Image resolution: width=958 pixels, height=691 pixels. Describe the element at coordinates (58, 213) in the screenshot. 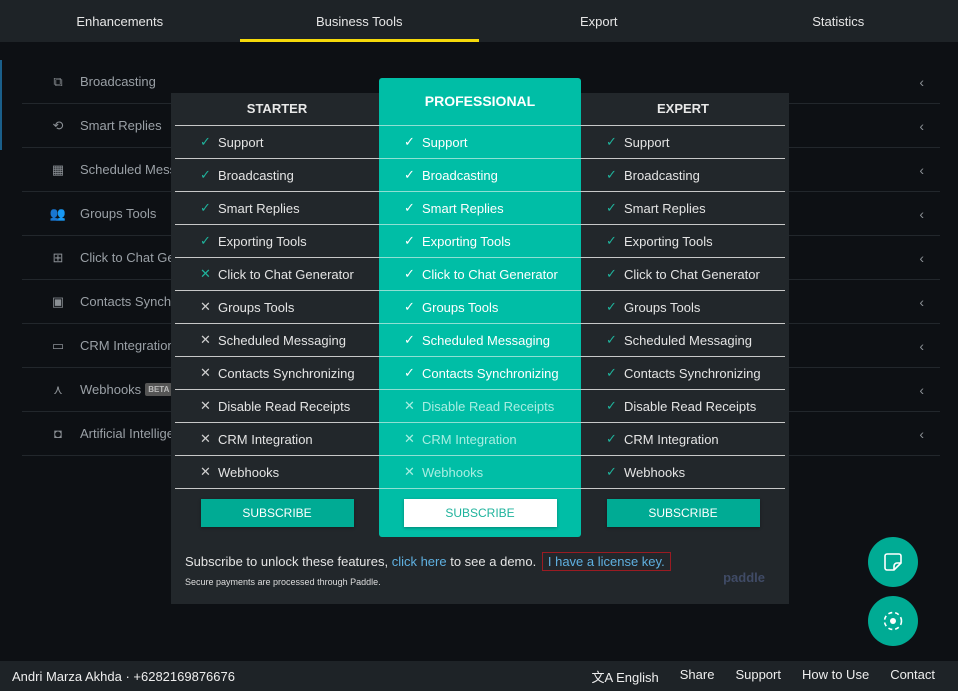

I see `groups-icon: 👥` at that location.